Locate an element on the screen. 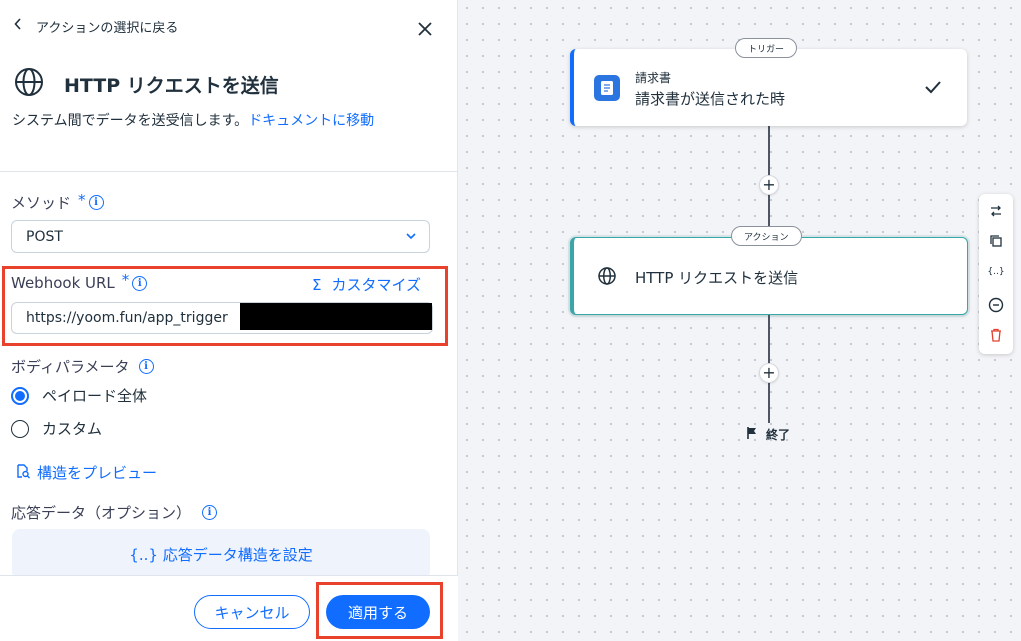 This screenshot has height=641, width=1021. flag-icon is located at coordinates (752, 434).